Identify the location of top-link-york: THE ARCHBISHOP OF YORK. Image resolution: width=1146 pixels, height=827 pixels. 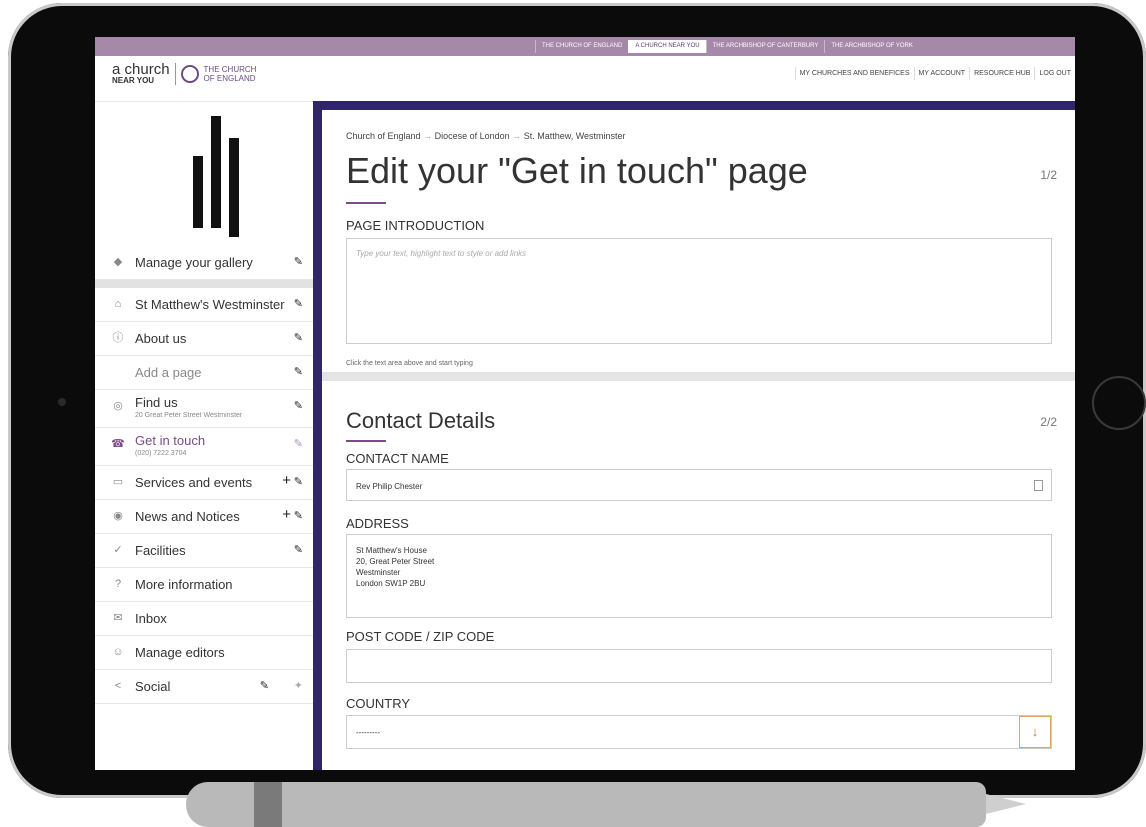
(871, 46).